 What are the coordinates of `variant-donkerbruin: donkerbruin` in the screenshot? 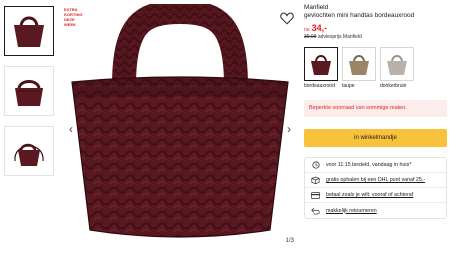 It's located at (397, 68).